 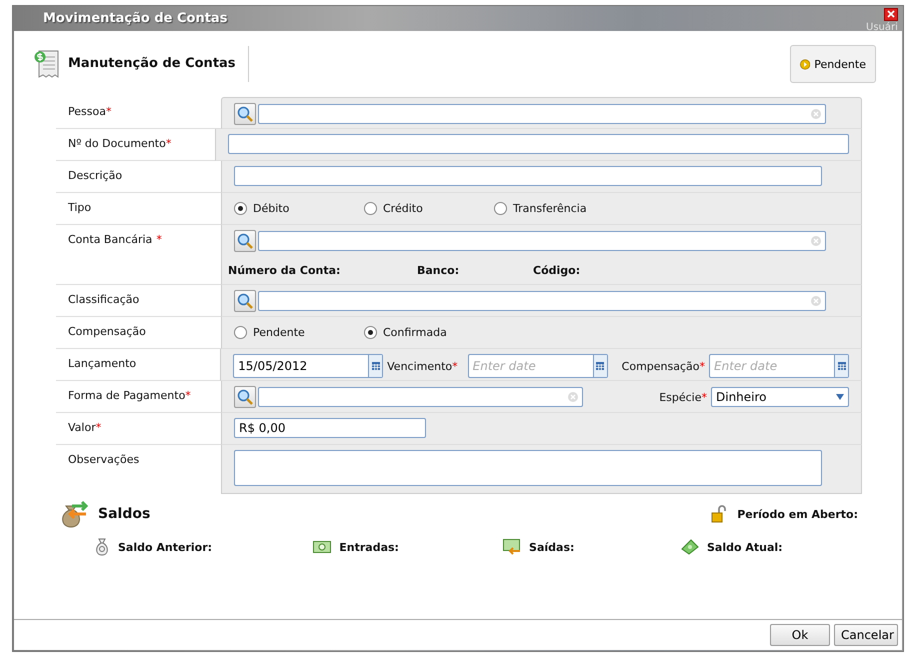 I want to click on field-label: Classificação, so click(x=104, y=299).